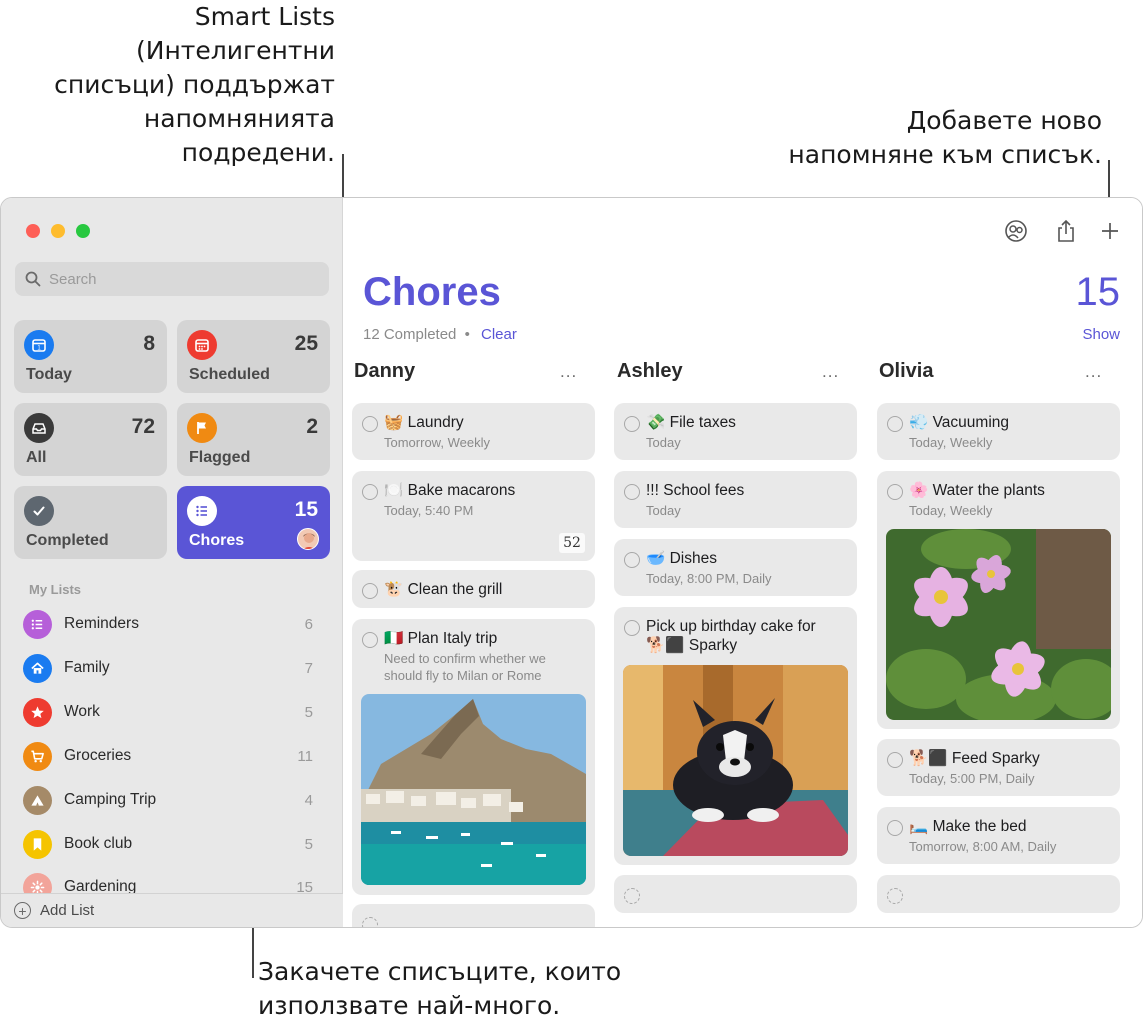 This screenshot has width=1144, height=1032. I want to click on reminder-title: 🛏️ Make the bed, so click(968, 826).